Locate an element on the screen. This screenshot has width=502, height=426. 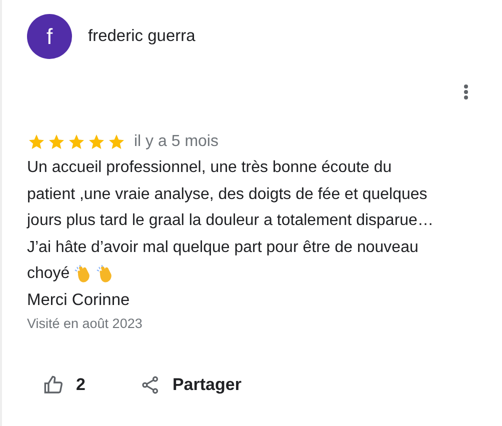
thumbs-up-icon is located at coordinates (53, 384).